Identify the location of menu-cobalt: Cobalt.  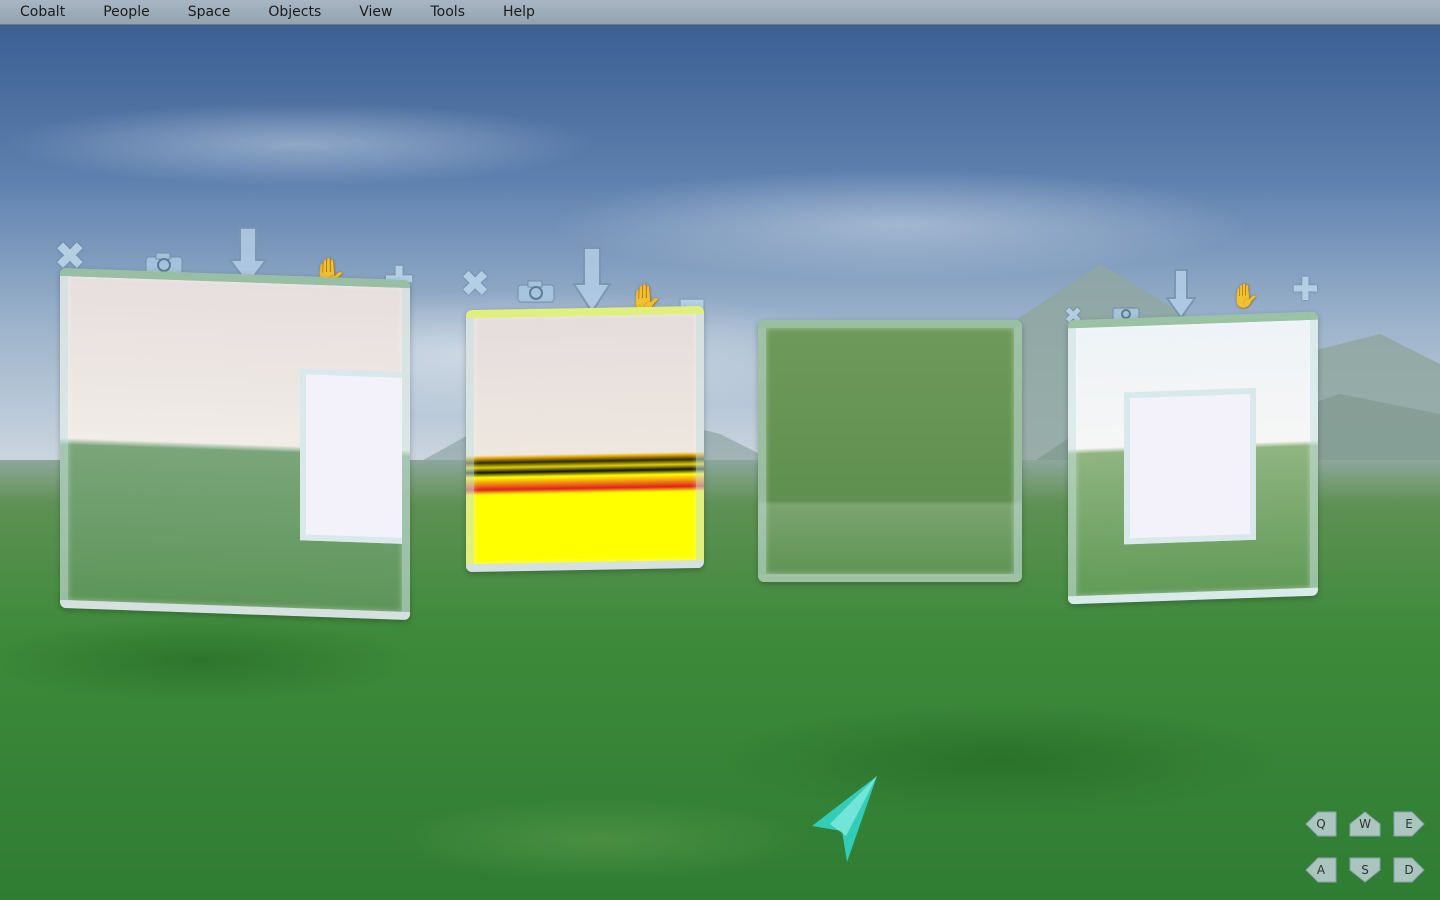
(41, 12).